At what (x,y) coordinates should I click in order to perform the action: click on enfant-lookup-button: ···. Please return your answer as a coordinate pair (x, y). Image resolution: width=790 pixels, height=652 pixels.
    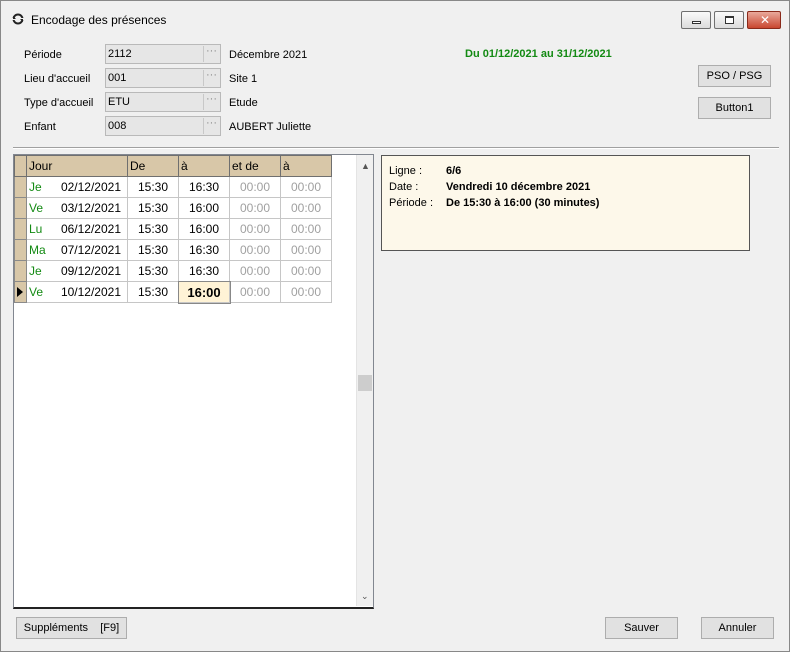
    Looking at the image, I should click on (211, 126).